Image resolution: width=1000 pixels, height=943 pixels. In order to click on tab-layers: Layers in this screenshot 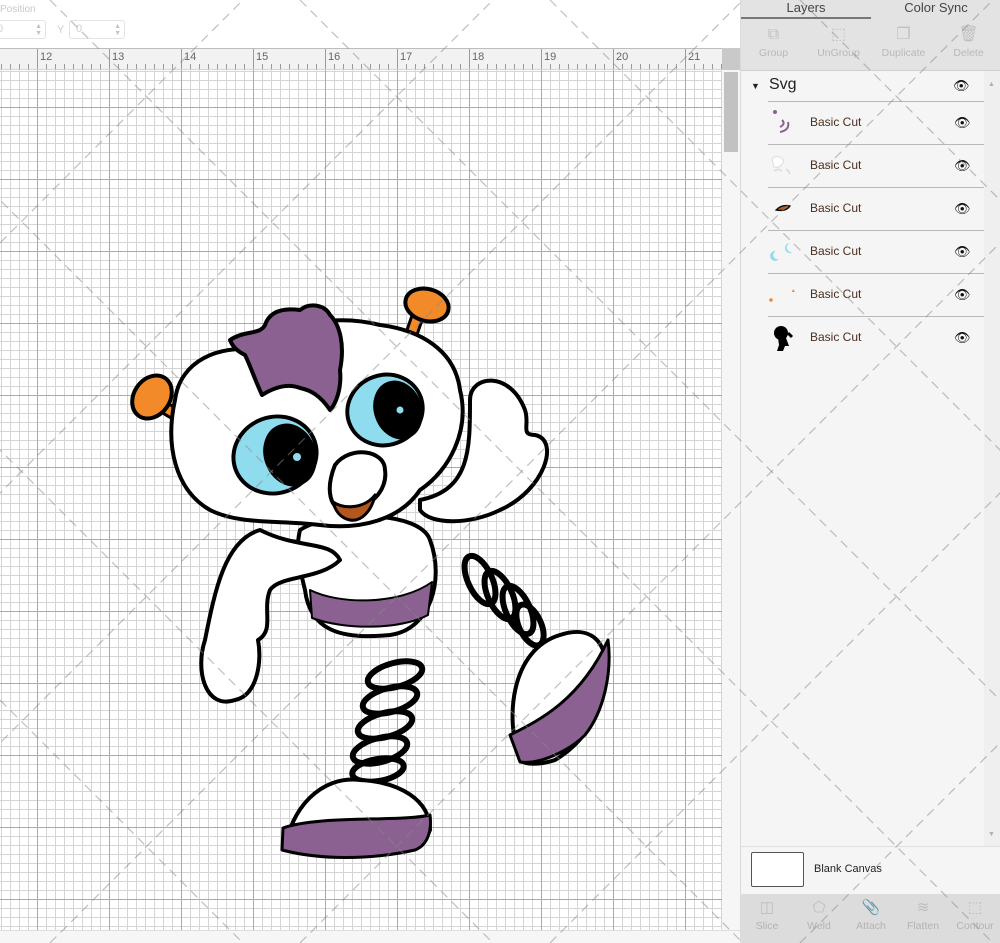, I will do `click(806, 9)`.